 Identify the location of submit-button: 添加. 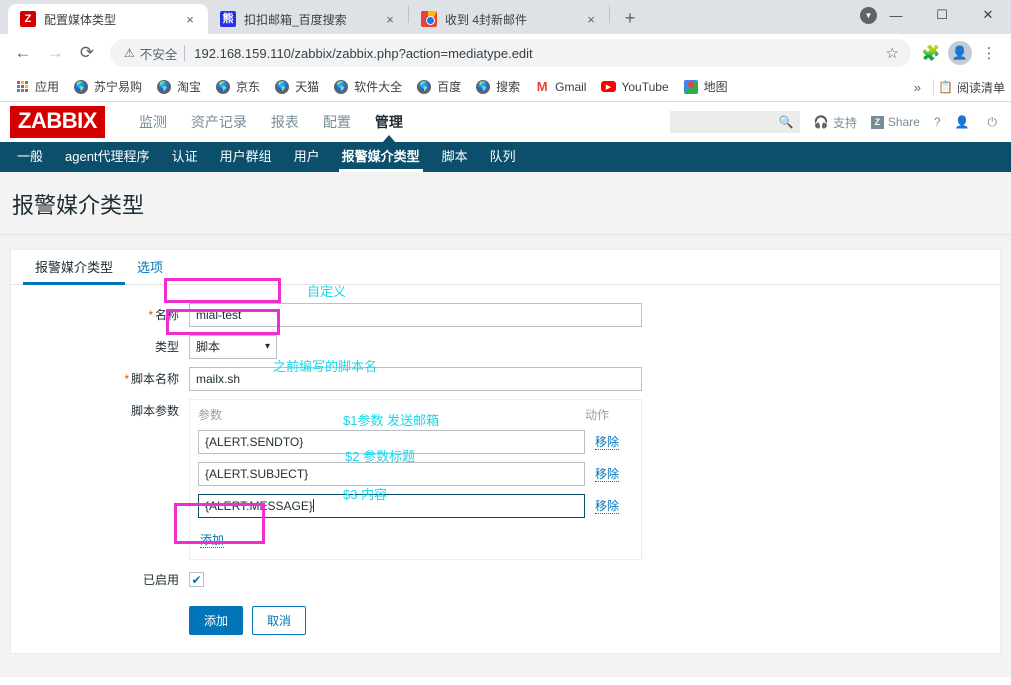
(216, 620).